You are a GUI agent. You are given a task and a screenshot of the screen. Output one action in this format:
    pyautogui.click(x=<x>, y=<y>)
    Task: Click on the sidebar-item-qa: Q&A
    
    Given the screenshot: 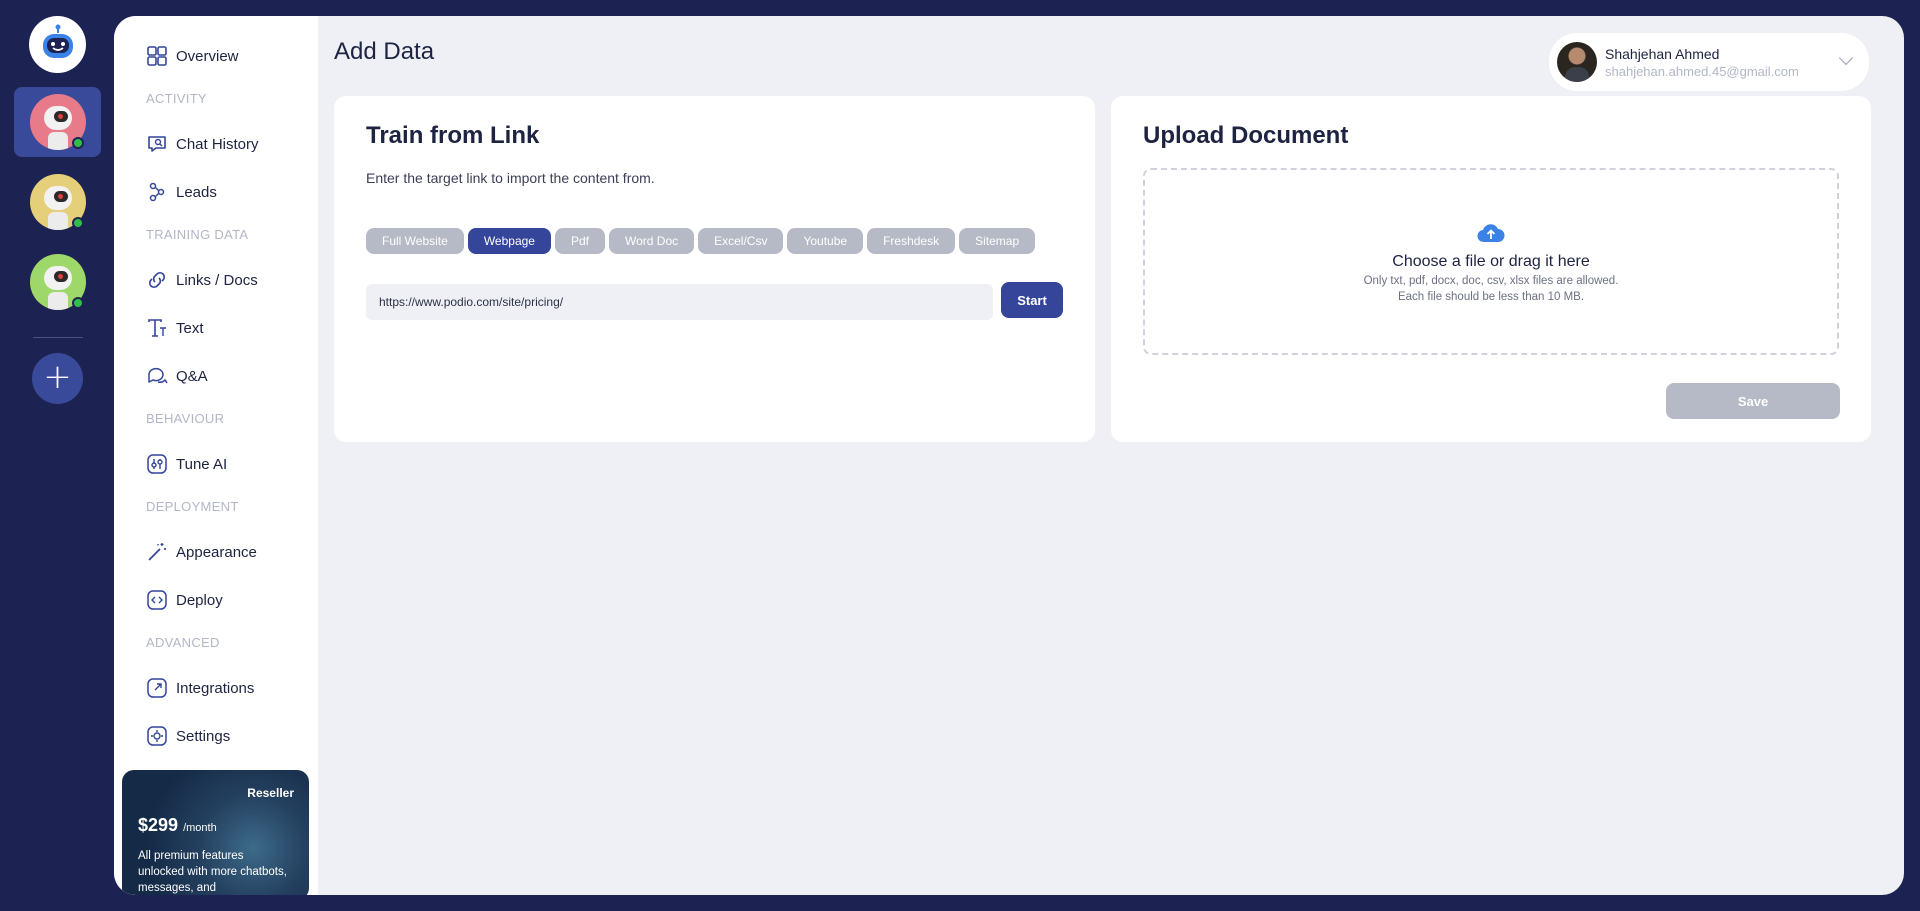 What is the action you would take?
    pyautogui.click(x=177, y=376)
    